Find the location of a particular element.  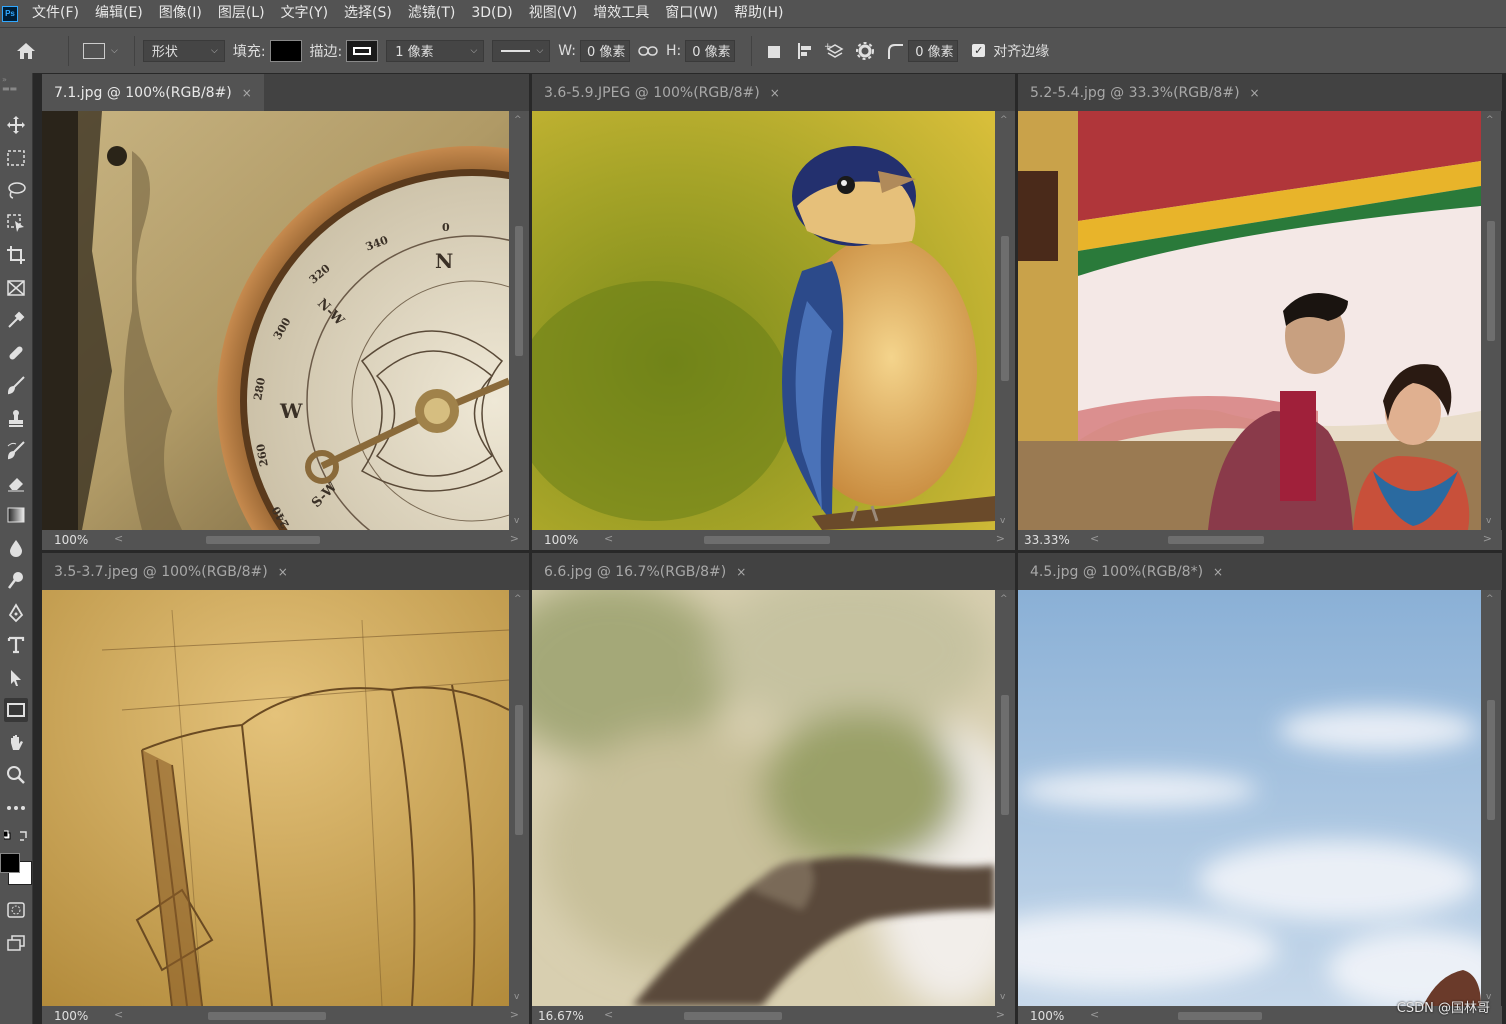

document-canvas: N W N-W S-W 0 340 320 300 280 260 240 is located at coordinates (275, 320).